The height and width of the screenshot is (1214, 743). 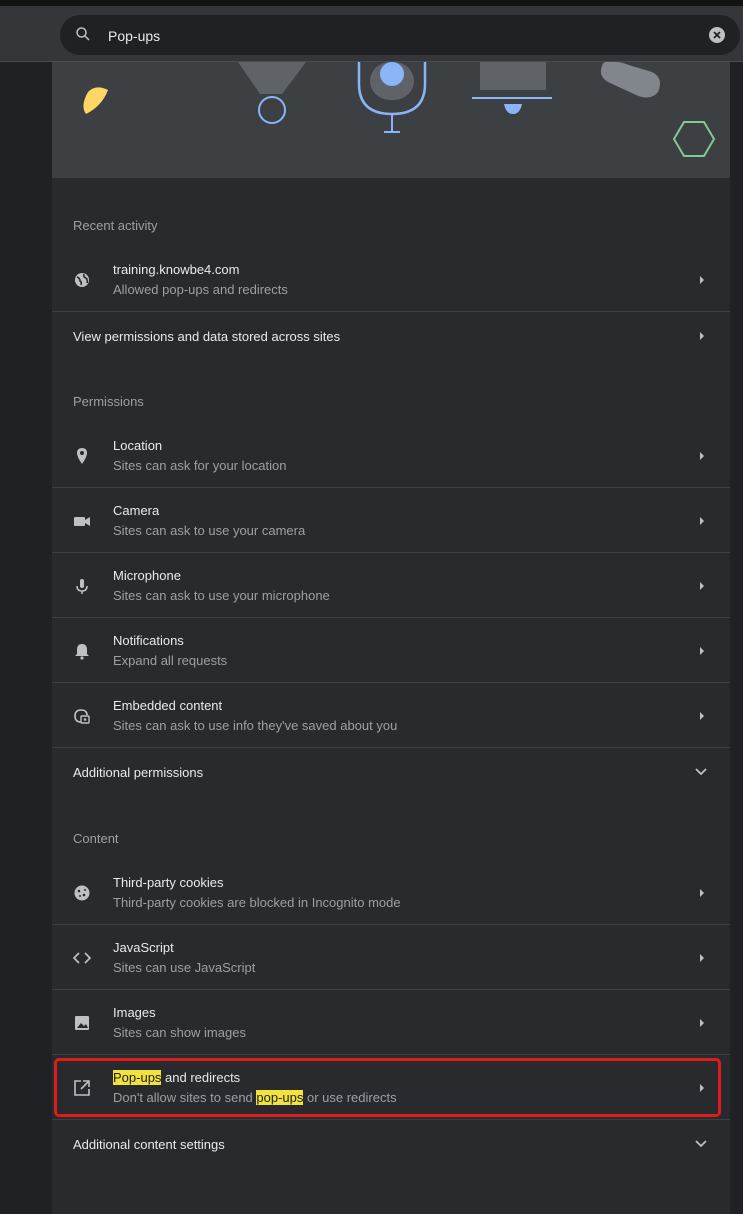 What do you see at coordinates (26, 638) in the screenshot?
I see `left-sidebar` at bounding box center [26, 638].